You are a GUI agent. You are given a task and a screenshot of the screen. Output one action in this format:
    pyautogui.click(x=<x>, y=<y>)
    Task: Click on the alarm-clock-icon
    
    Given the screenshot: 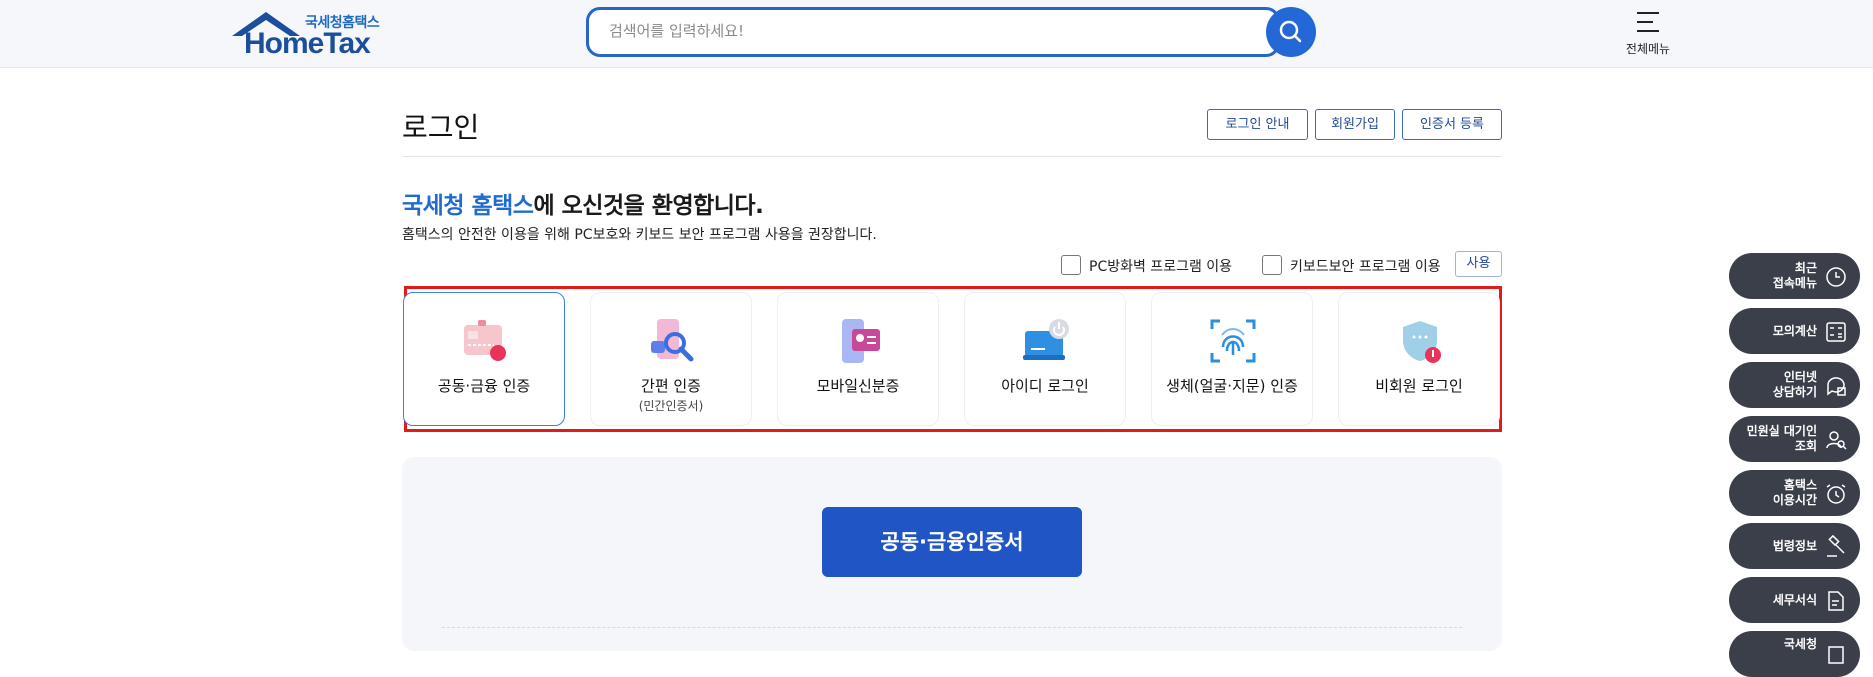 What is the action you would take?
    pyautogui.click(x=1836, y=494)
    